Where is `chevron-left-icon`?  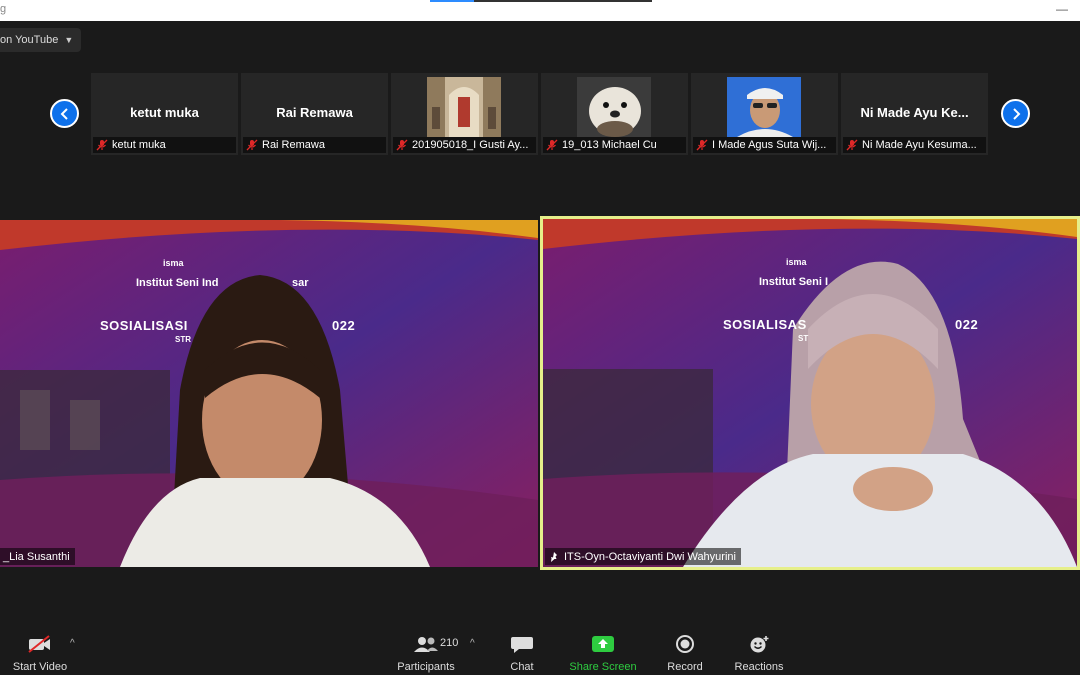
chevron-left-icon is located at coordinates (64, 113).